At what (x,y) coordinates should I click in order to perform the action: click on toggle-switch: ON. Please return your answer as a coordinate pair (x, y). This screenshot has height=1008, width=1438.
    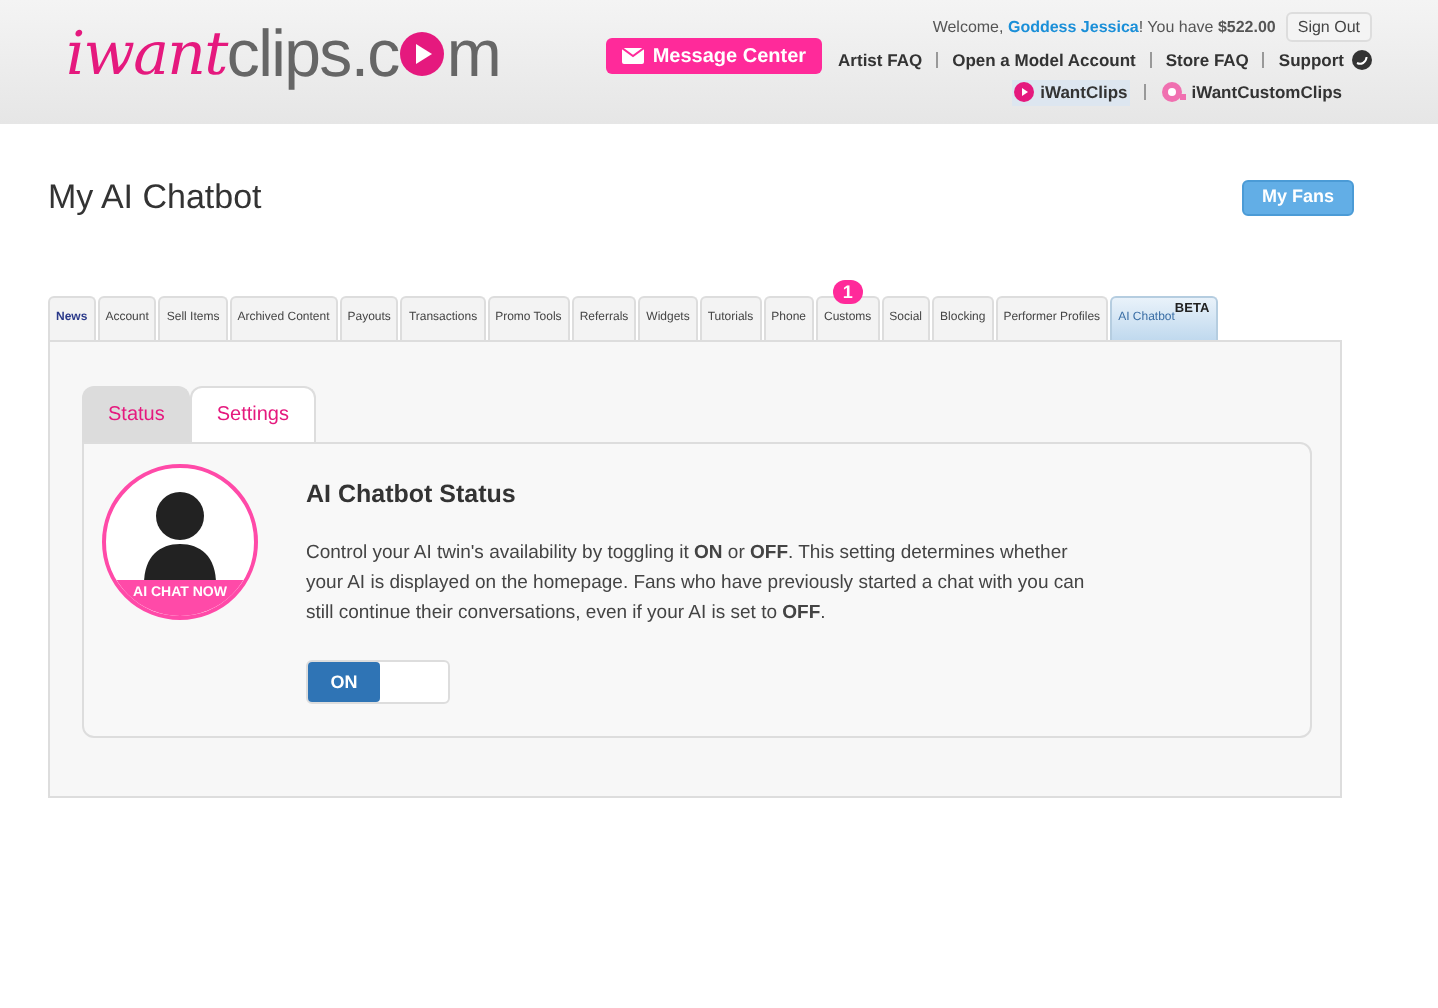
    Looking at the image, I should click on (378, 682).